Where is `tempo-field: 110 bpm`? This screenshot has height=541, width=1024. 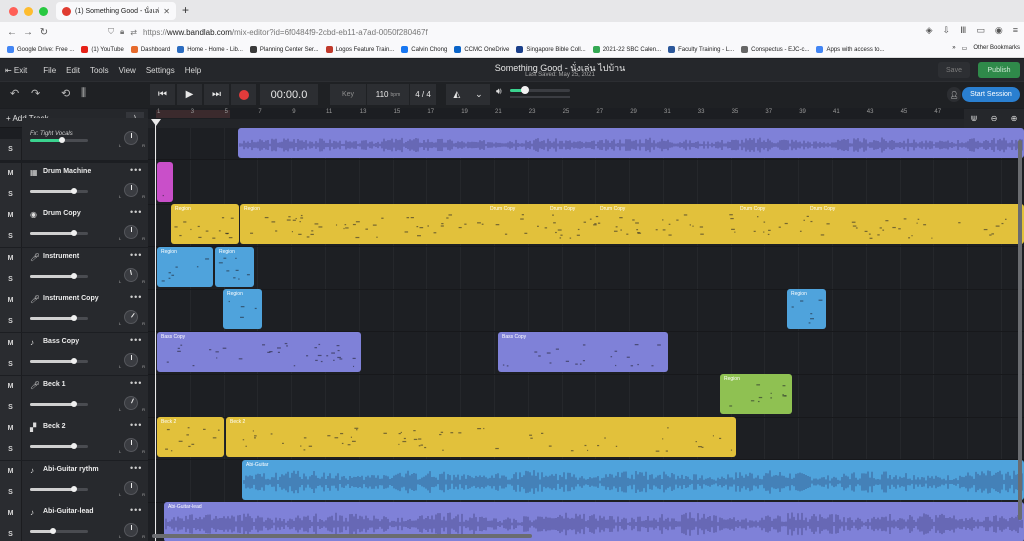 tempo-field: 110 bpm is located at coordinates (388, 94).